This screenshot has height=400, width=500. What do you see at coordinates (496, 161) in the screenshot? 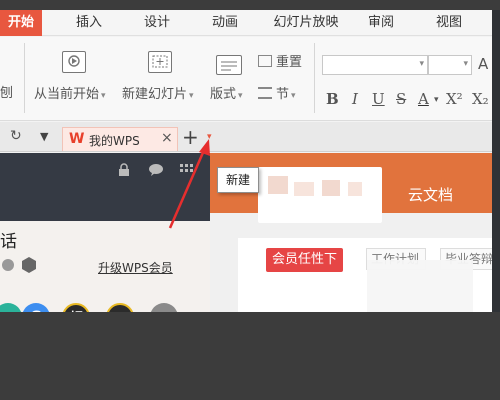
I see `window-edge` at bounding box center [496, 161].